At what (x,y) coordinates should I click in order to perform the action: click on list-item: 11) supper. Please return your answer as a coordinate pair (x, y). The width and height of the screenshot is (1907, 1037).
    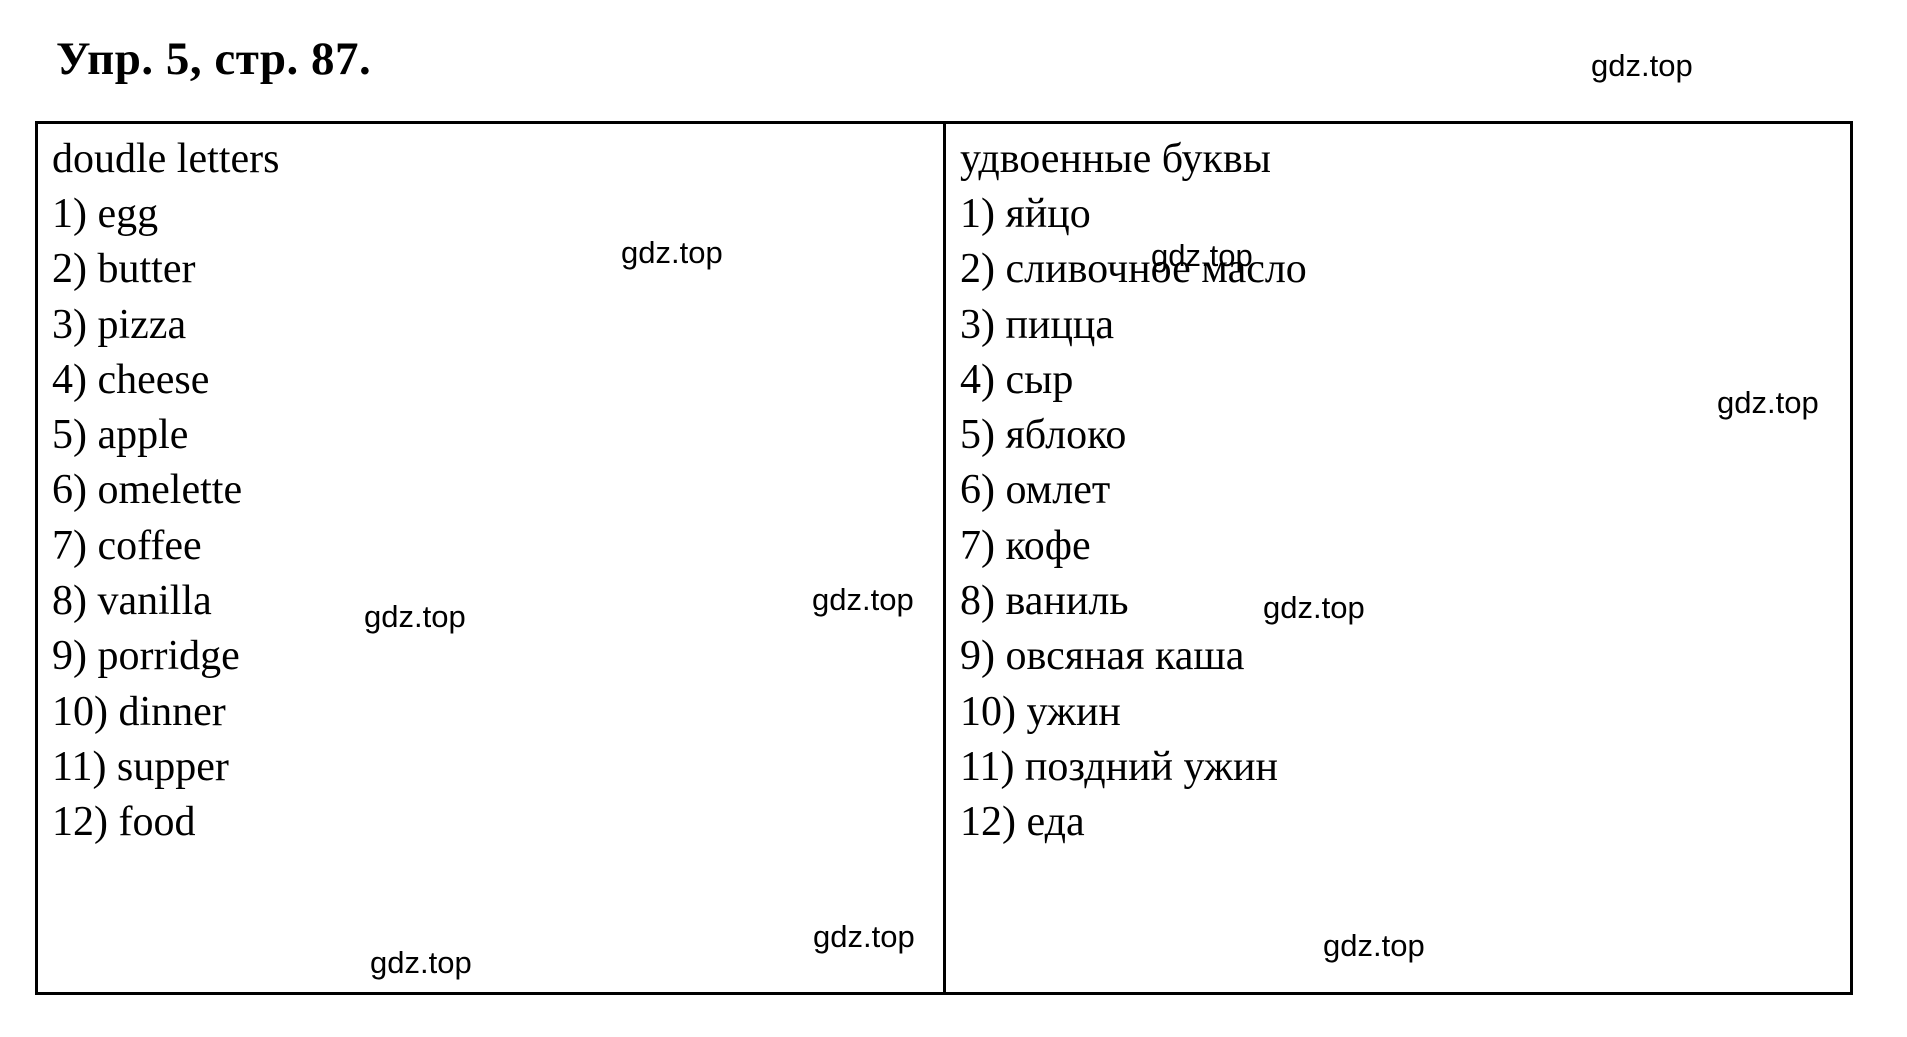
    Looking at the image, I should click on (140, 766).